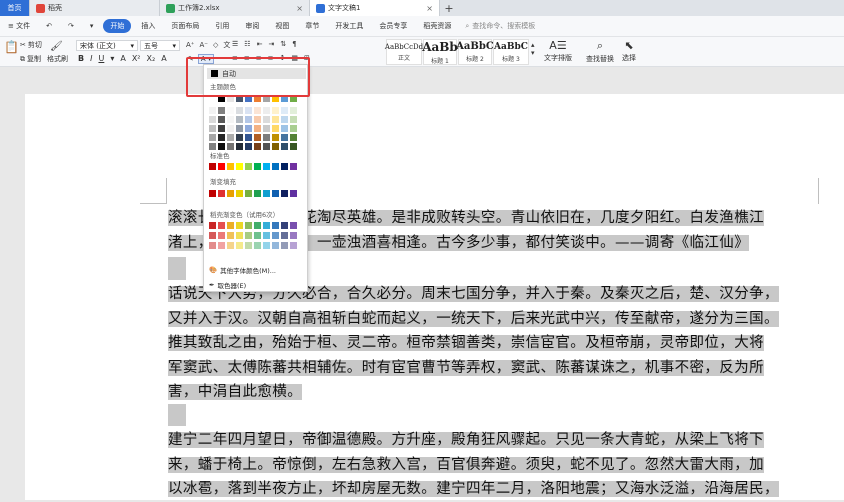 This screenshot has width=844, height=502. Describe the element at coordinates (252, 26) in the screenshot. I see `menu-review: 审阅` at that location.